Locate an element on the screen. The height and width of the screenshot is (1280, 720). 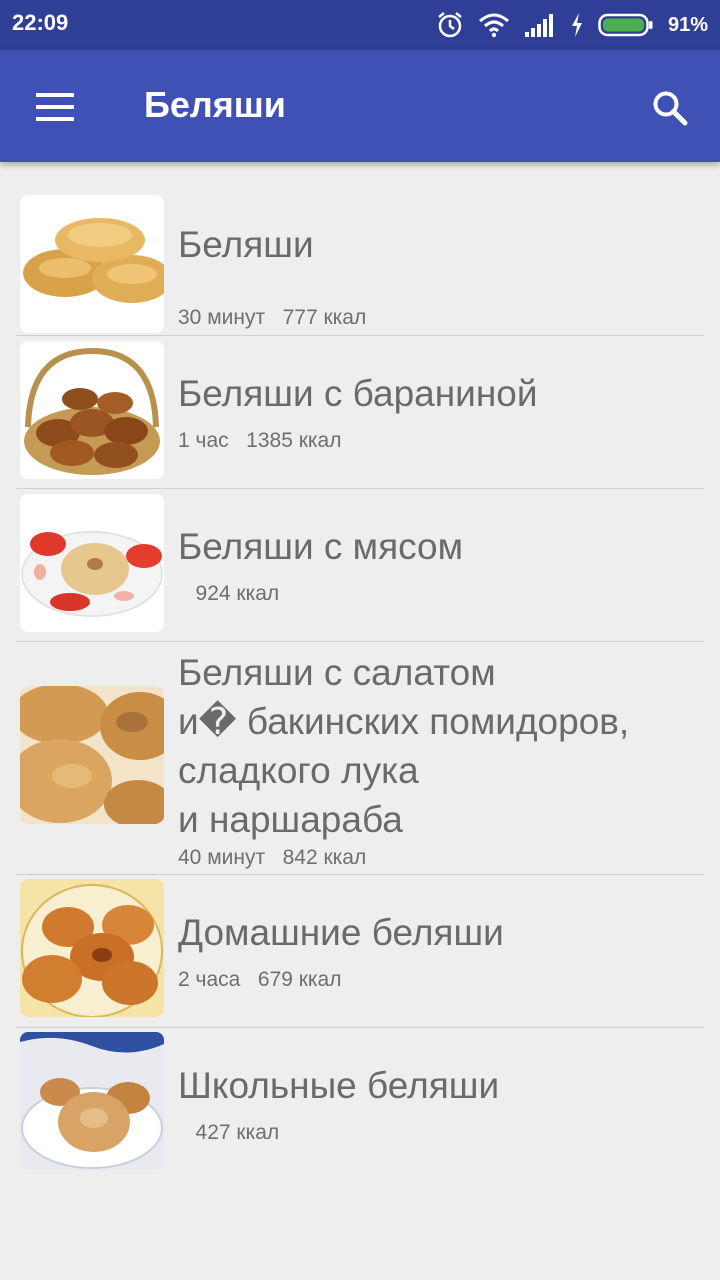
recipe-item: Беляши 30 минут 777 ккал is located at coordinates (360, 264).